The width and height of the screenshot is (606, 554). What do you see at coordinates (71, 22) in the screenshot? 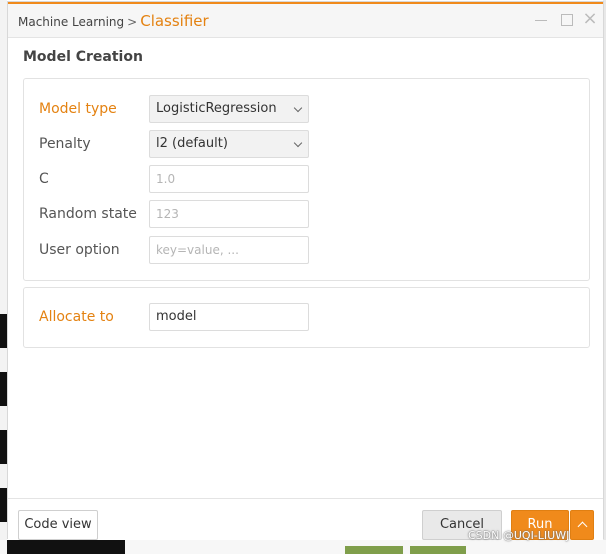
I see `breadcrumb-parent: Machine Learning` at bounding box center [71, 22].